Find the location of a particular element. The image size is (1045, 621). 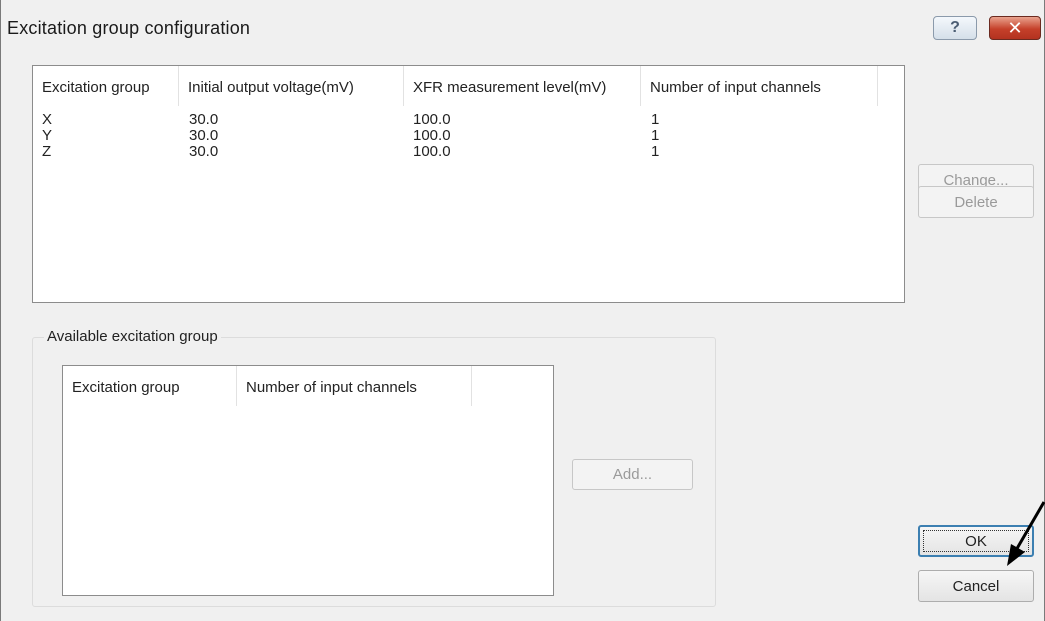

cell-excitation-group: Y is located at coordinates (47, 135).